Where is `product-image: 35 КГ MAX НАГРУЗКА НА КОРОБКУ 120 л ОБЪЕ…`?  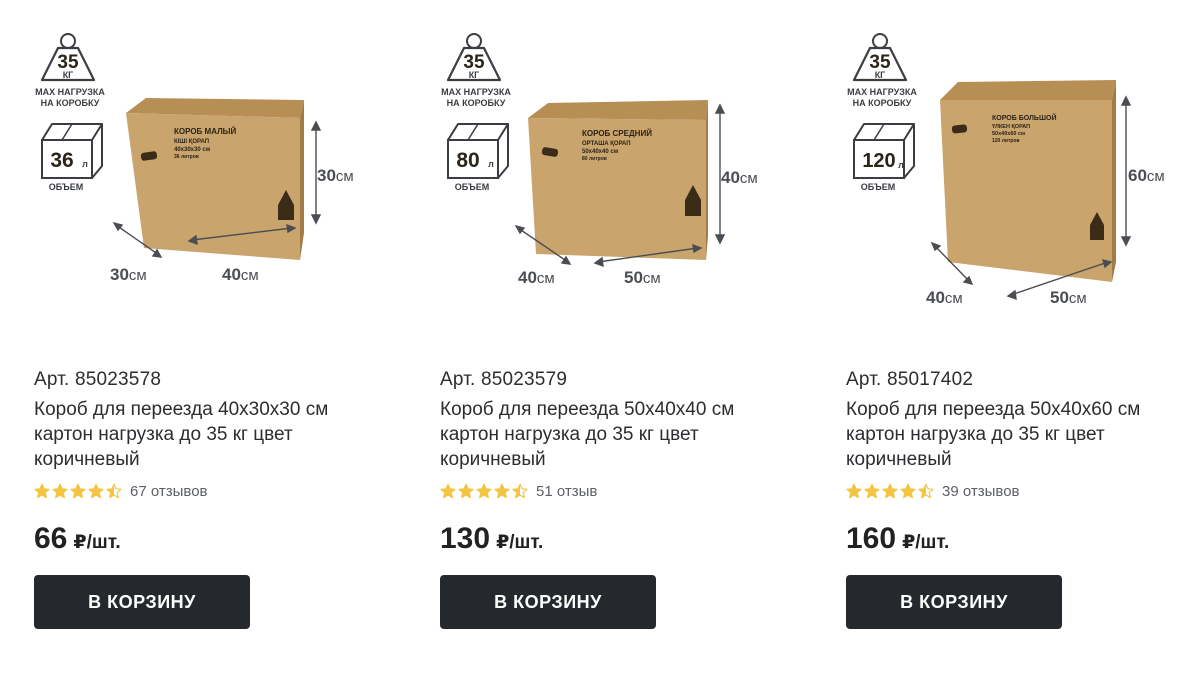 product-image: 35 КГ MAX НАГРУЗКА НА КОРОБКУ 120 л ОБЪЕ… is located at coordinates (1023, 165).